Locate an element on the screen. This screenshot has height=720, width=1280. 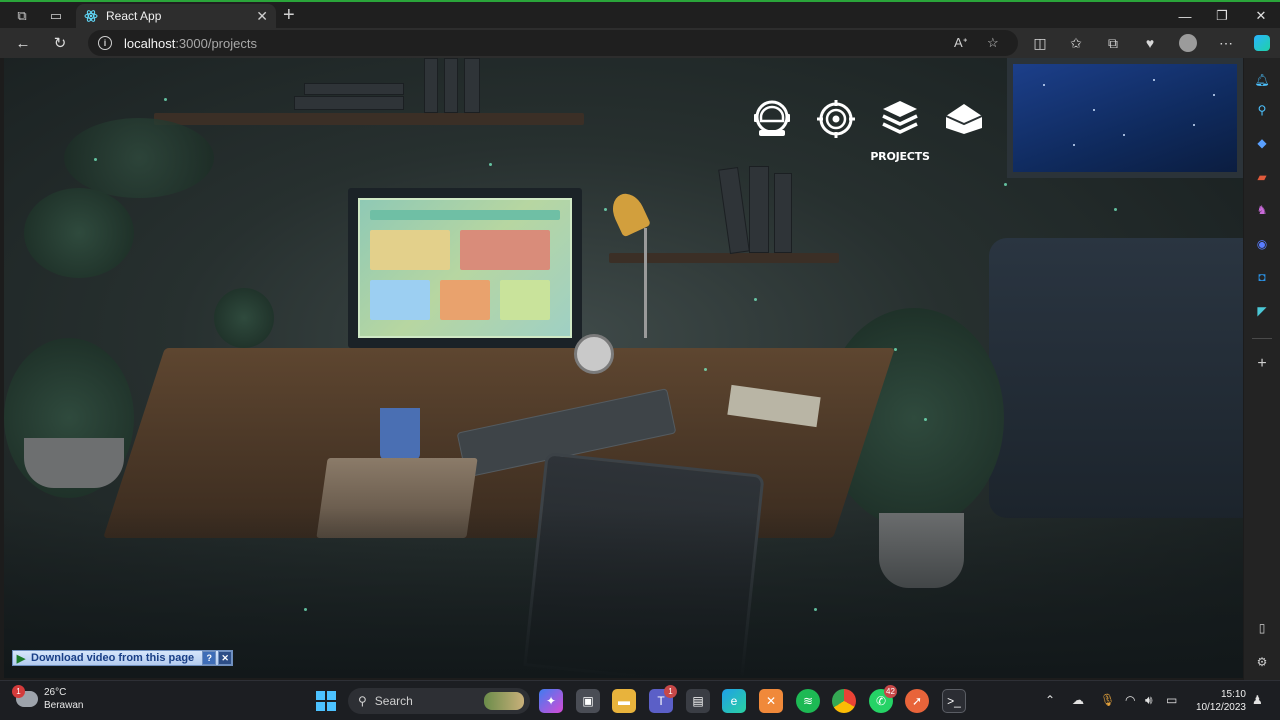
envelope-icon is located at coordinates (964, 119).